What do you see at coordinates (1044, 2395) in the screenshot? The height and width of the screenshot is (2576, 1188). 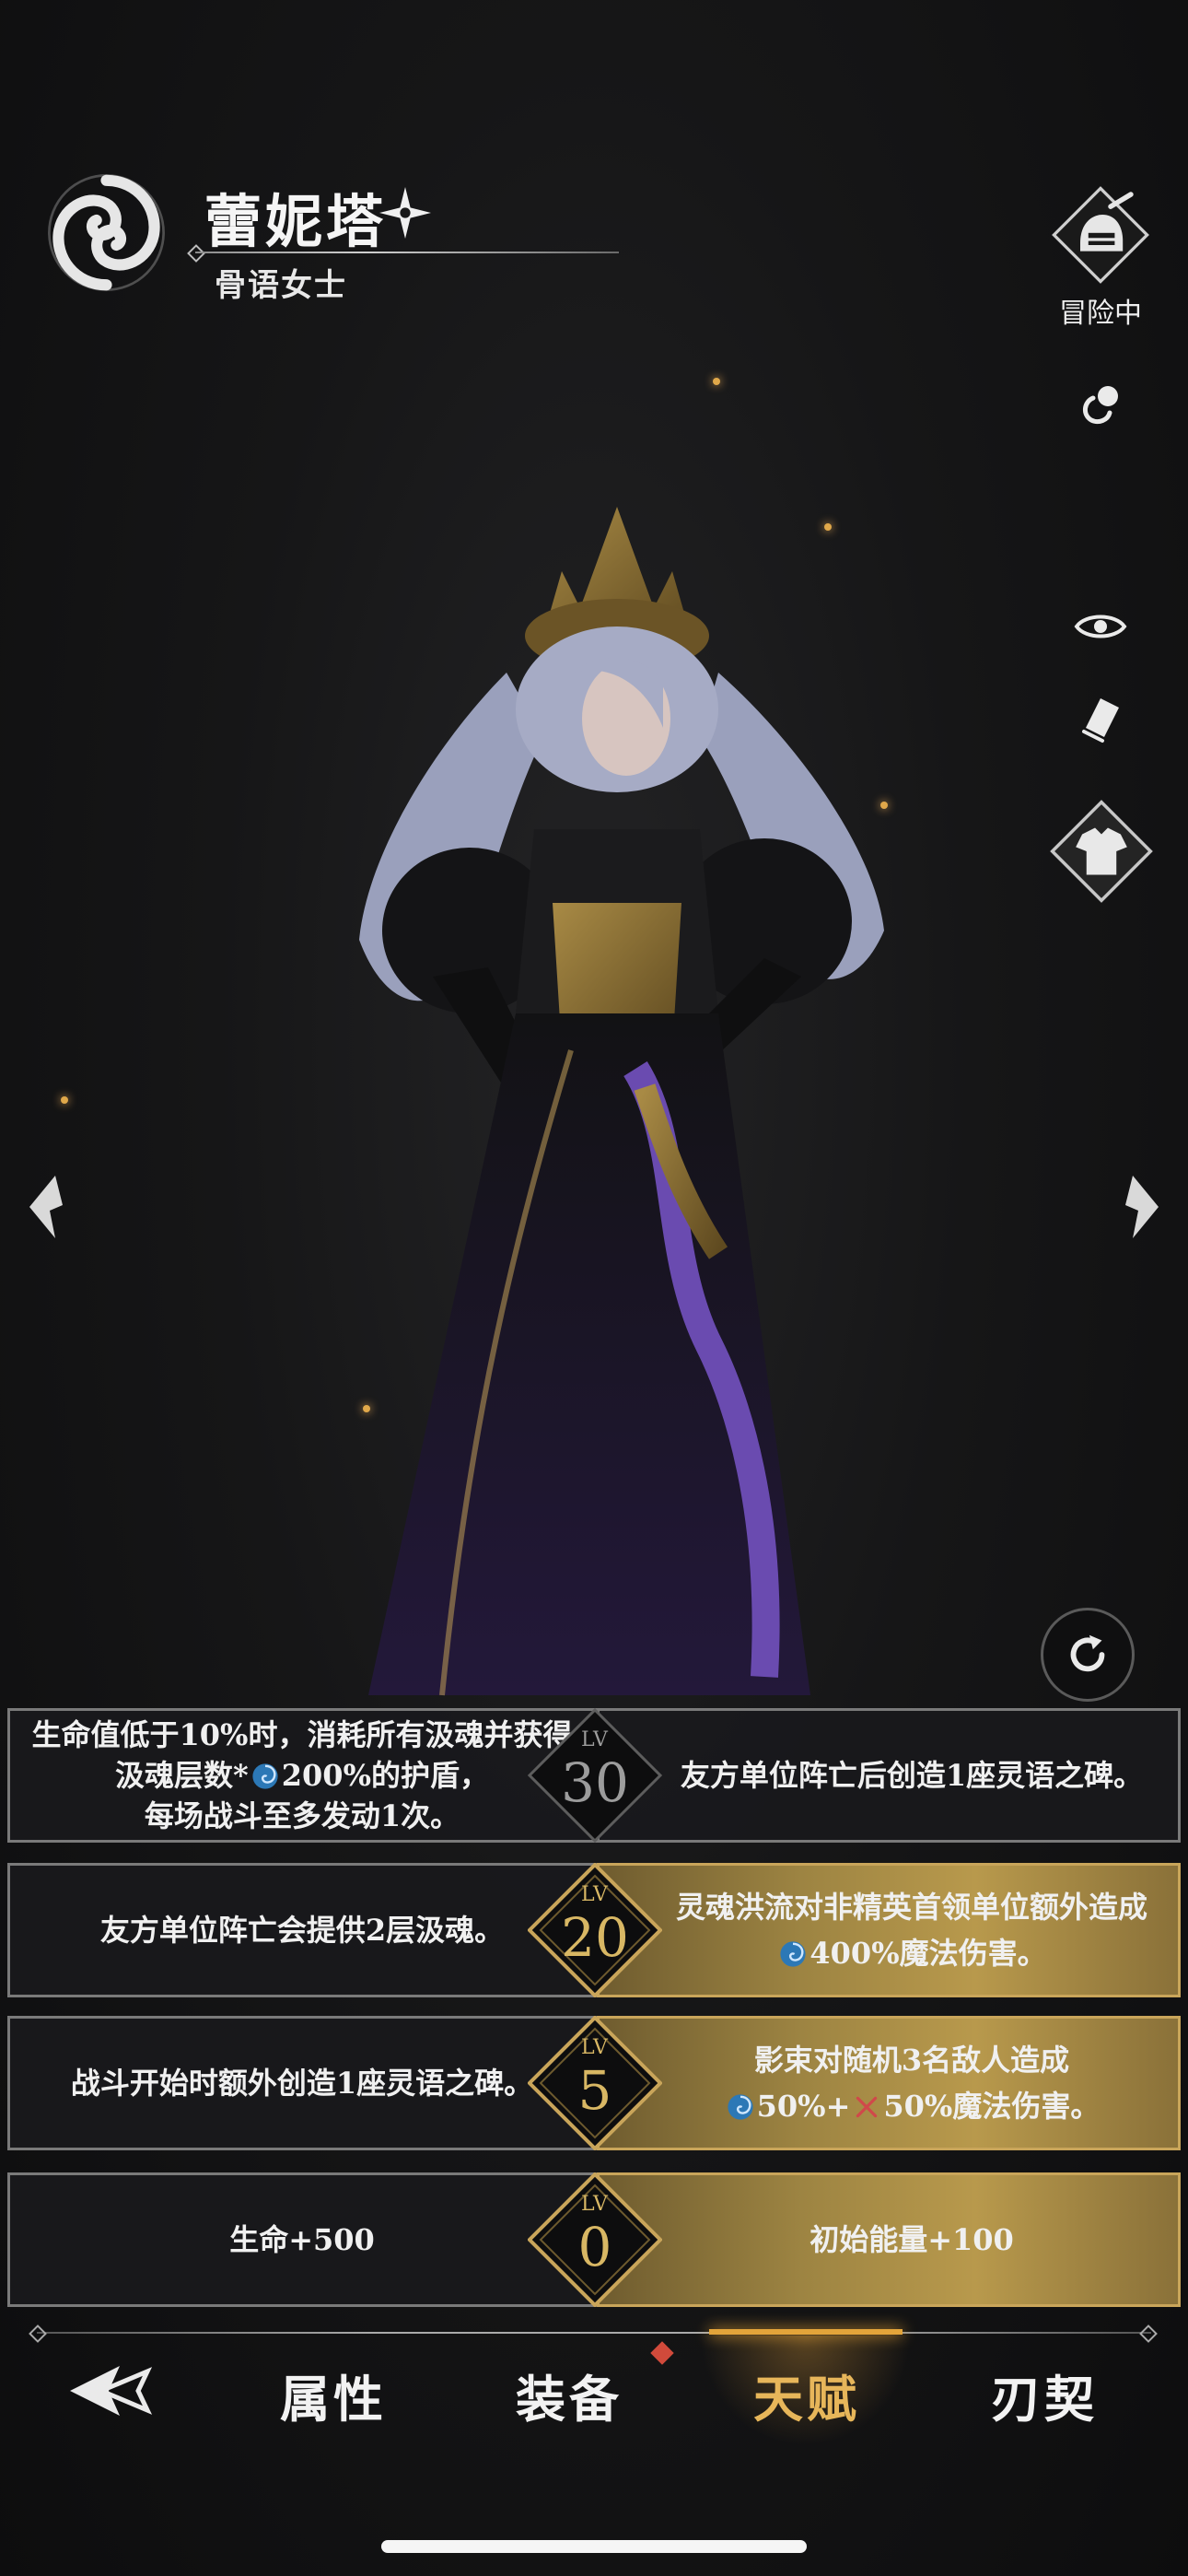 I see `tab-blade-pact: 刃契` at bounding box center [1044, 2395].